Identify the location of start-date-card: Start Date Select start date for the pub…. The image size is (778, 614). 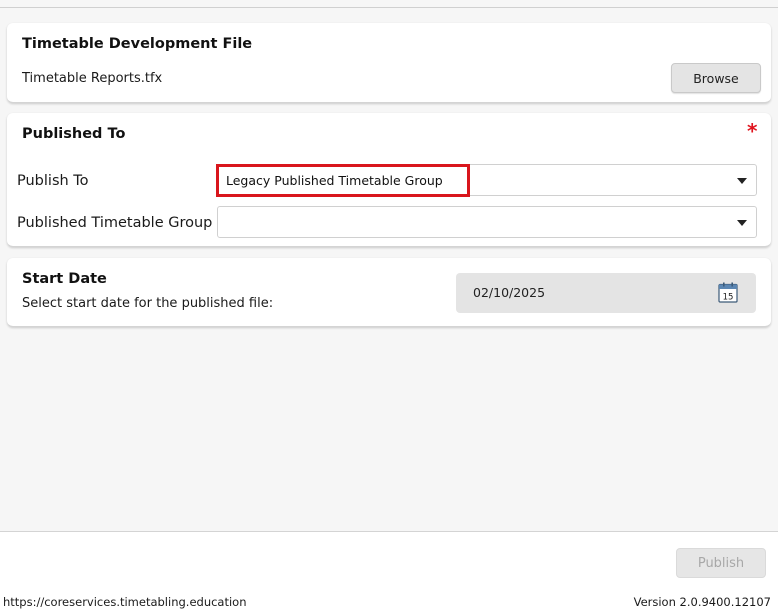
(389, 292).